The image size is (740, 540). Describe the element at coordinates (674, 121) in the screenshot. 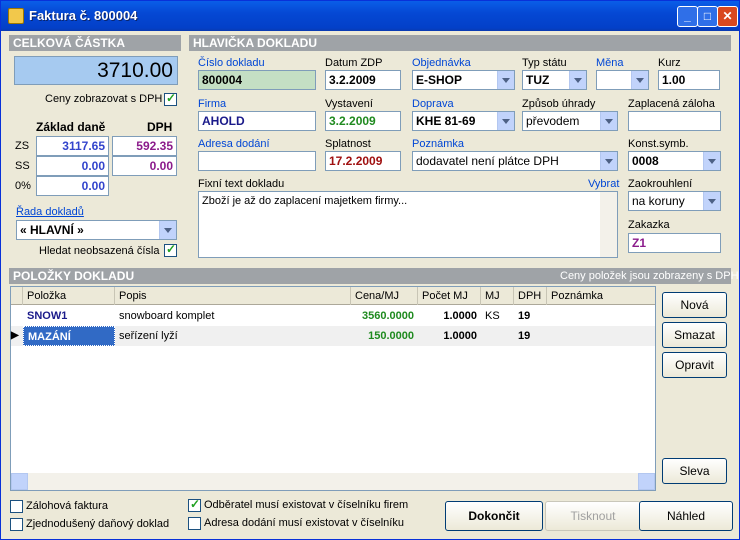

I see `zaloha-field` at that location.